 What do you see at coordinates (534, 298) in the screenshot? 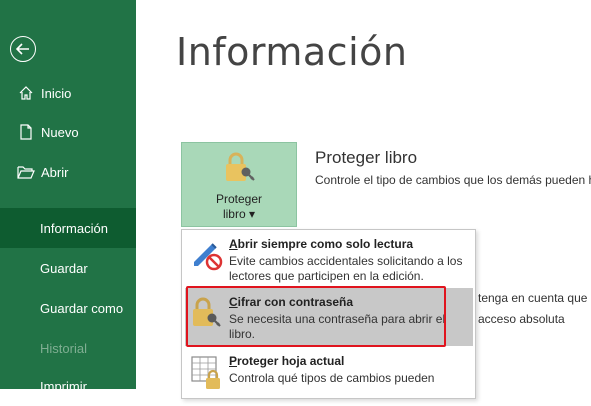
I see `background-text: tenga en cuenta que e` at bounding box center [534, 298].